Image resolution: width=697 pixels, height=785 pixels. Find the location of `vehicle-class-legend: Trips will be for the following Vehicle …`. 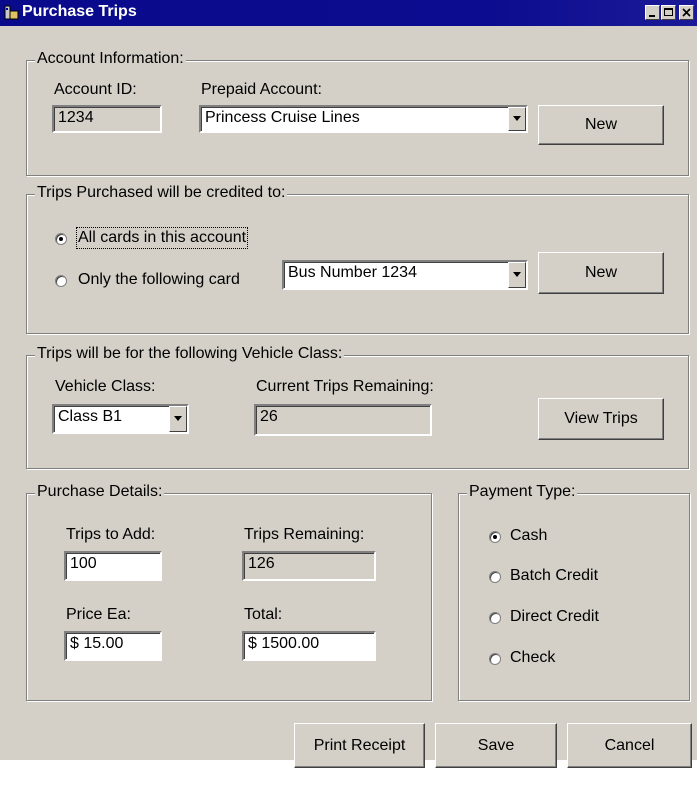

vehicle-class-legend: Trips will be for the following Vehicle … is located at coordinates (190, 354).